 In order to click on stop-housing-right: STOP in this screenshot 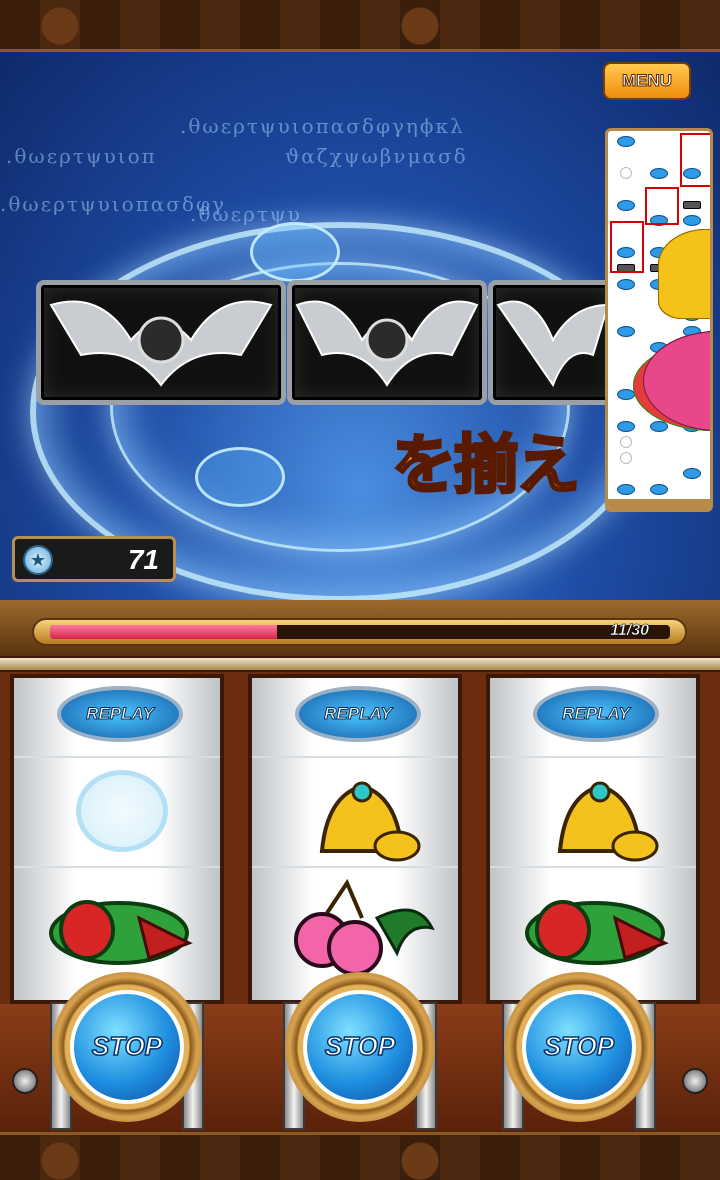, I will do `click(579, 1052)`.